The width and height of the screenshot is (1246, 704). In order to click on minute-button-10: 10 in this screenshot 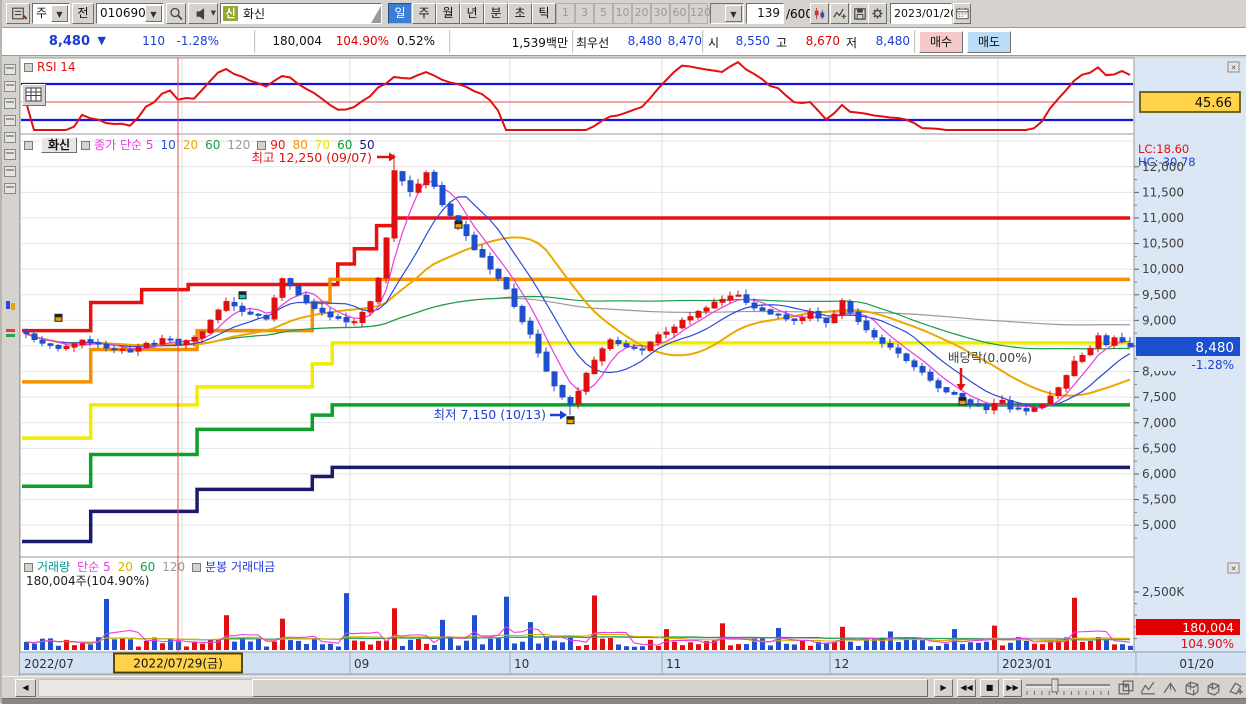, I will do `click(622, 13)`.